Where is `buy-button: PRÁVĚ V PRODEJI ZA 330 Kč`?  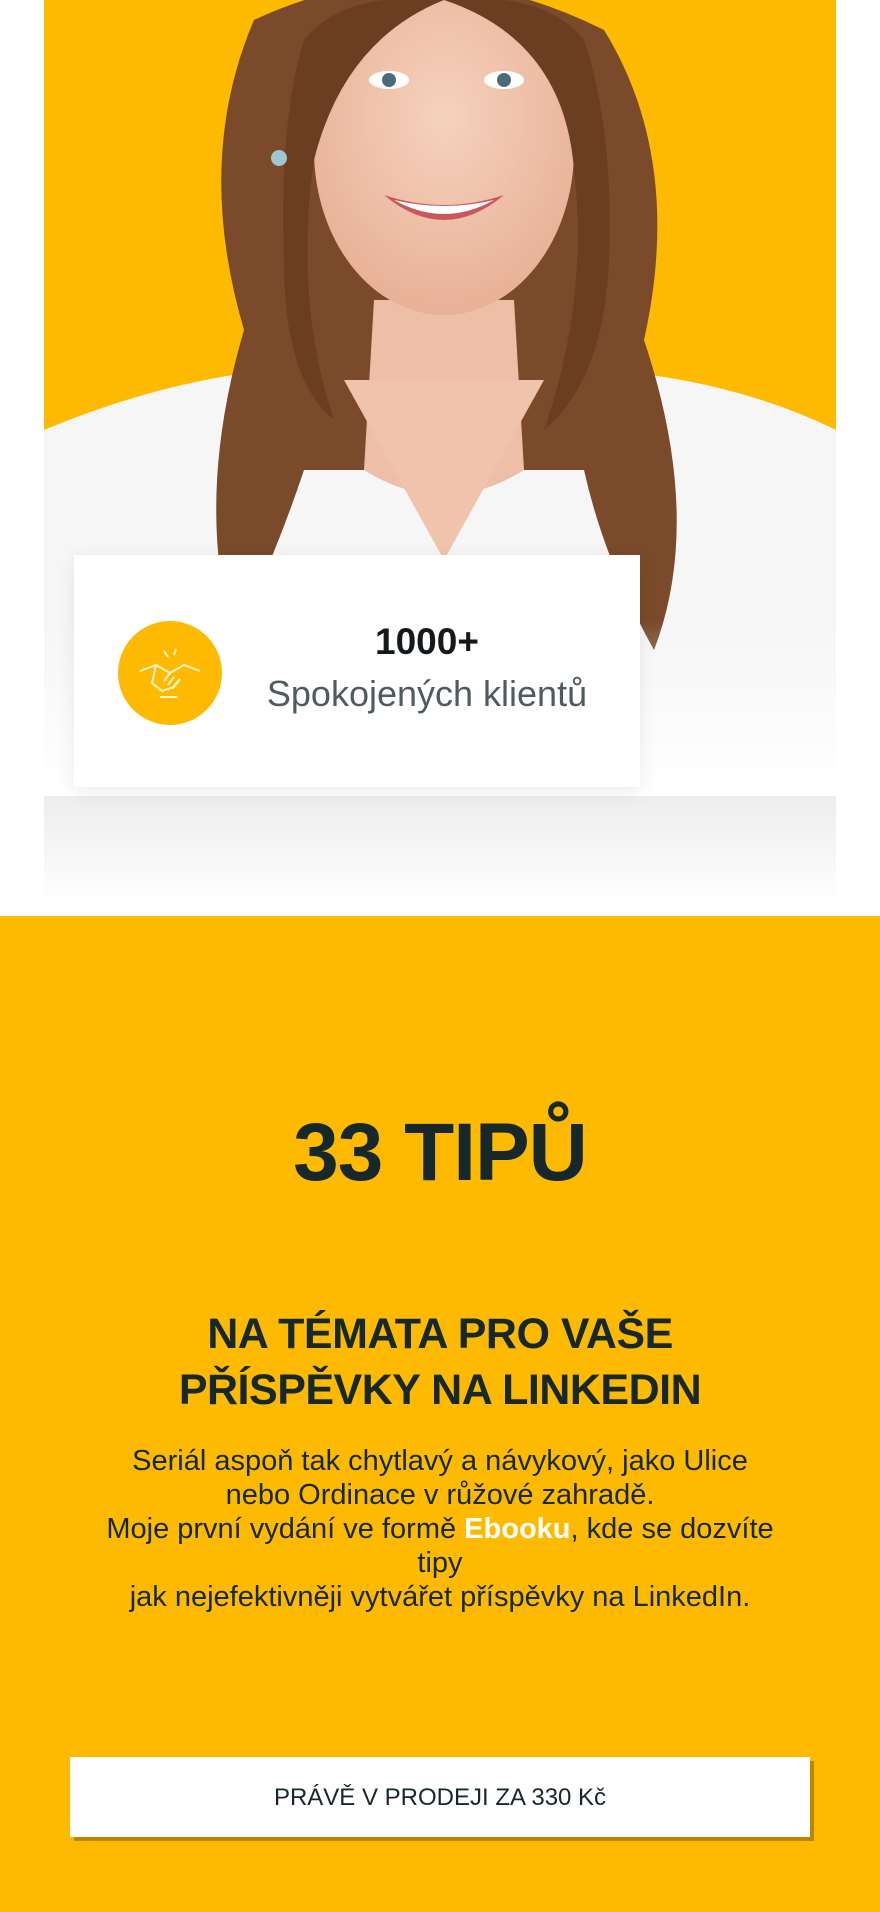
buy-button: PRÁVĚ V PRODEJI ZA 330 Kč is located at coordinates (440, 1797).